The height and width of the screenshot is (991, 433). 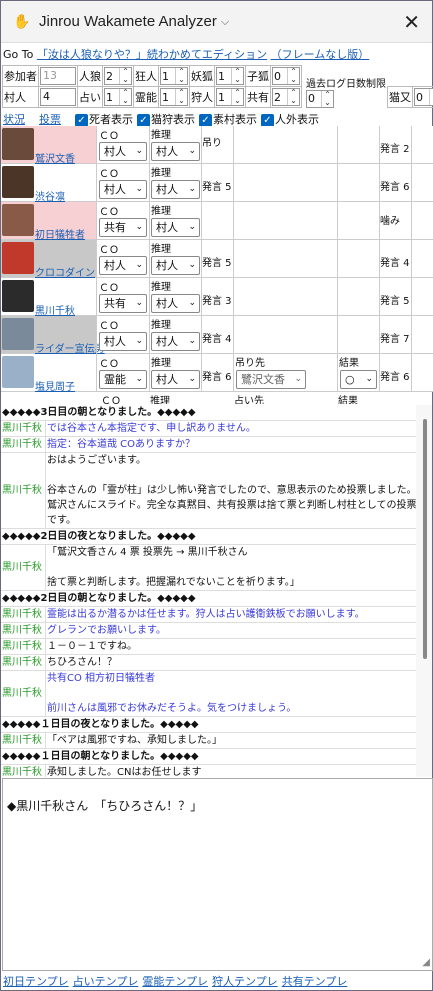 What do you see at coordinates (426, 962) in the screenshot?
I see `resize-grip-icon: ◢` at bounding box center [426, 962].